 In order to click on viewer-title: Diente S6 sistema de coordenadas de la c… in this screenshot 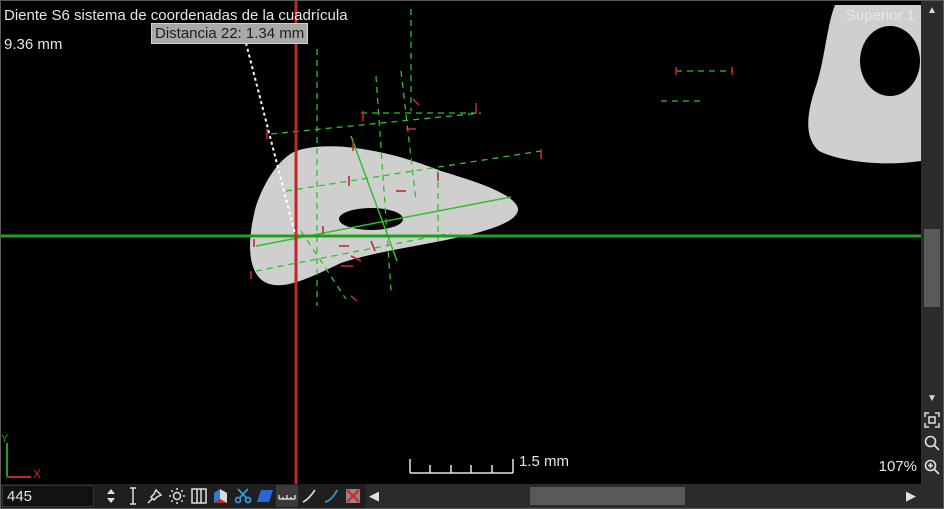, I will do `click(176, 15)`.